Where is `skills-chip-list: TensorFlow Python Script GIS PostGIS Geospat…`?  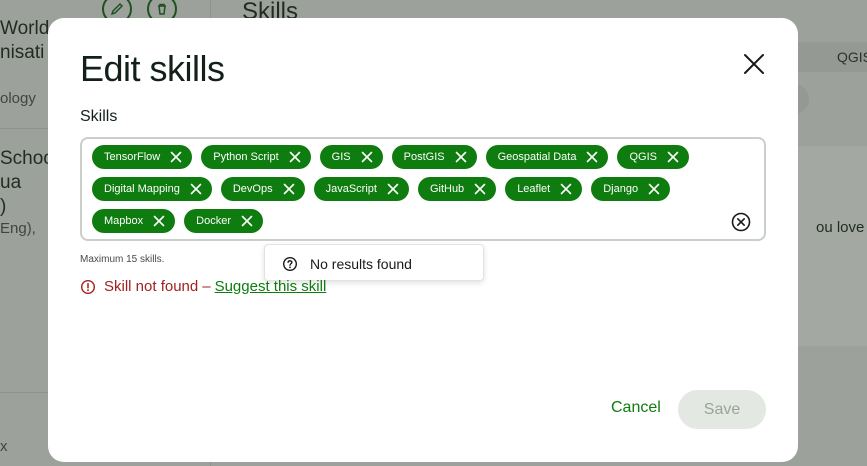
skills-chip-list: TensorFlow Python Script GIS PostGIS Geospat… is located at coordinates (402, 189).